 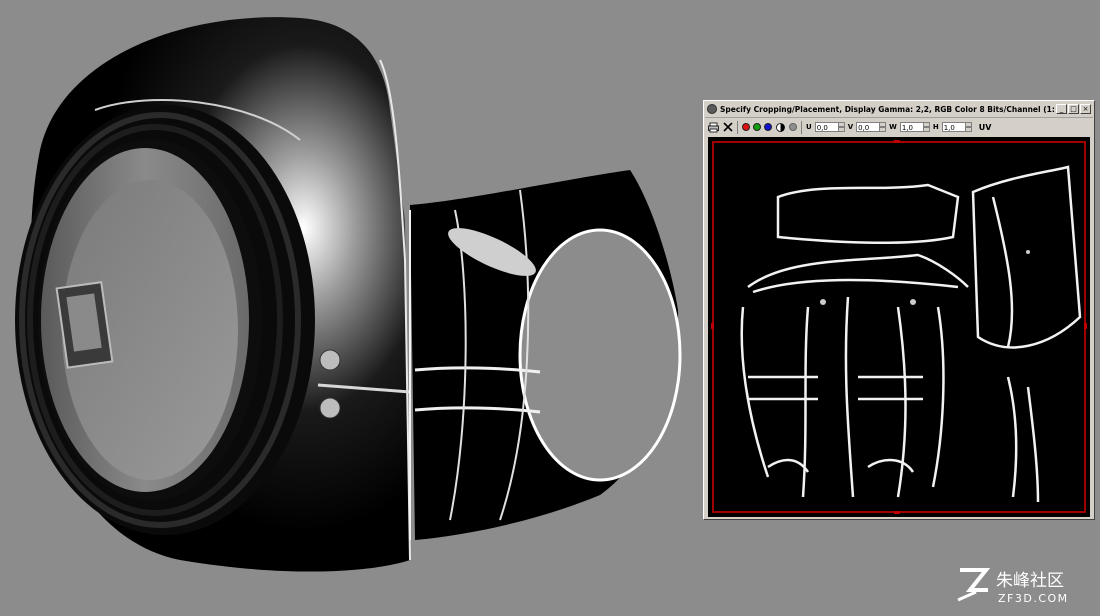 What do you see at coordinates (974, 585) in the screenshot?
I see `zf-logo-icon` at bounding box center [974, 585].